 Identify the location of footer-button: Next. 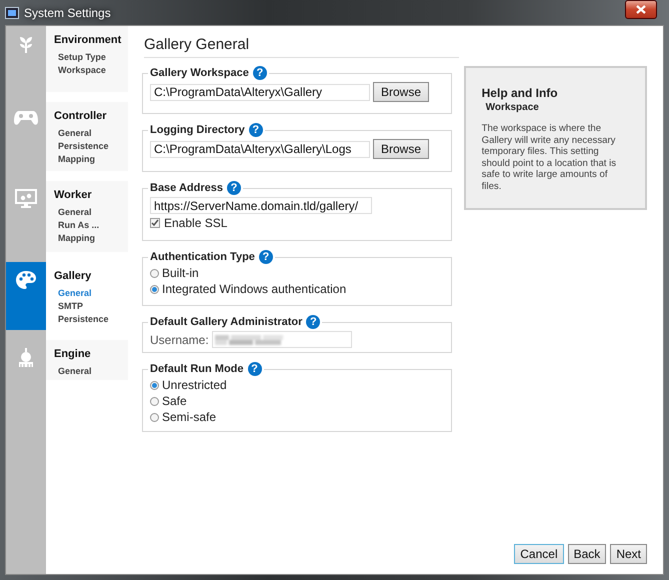
(628, 554).